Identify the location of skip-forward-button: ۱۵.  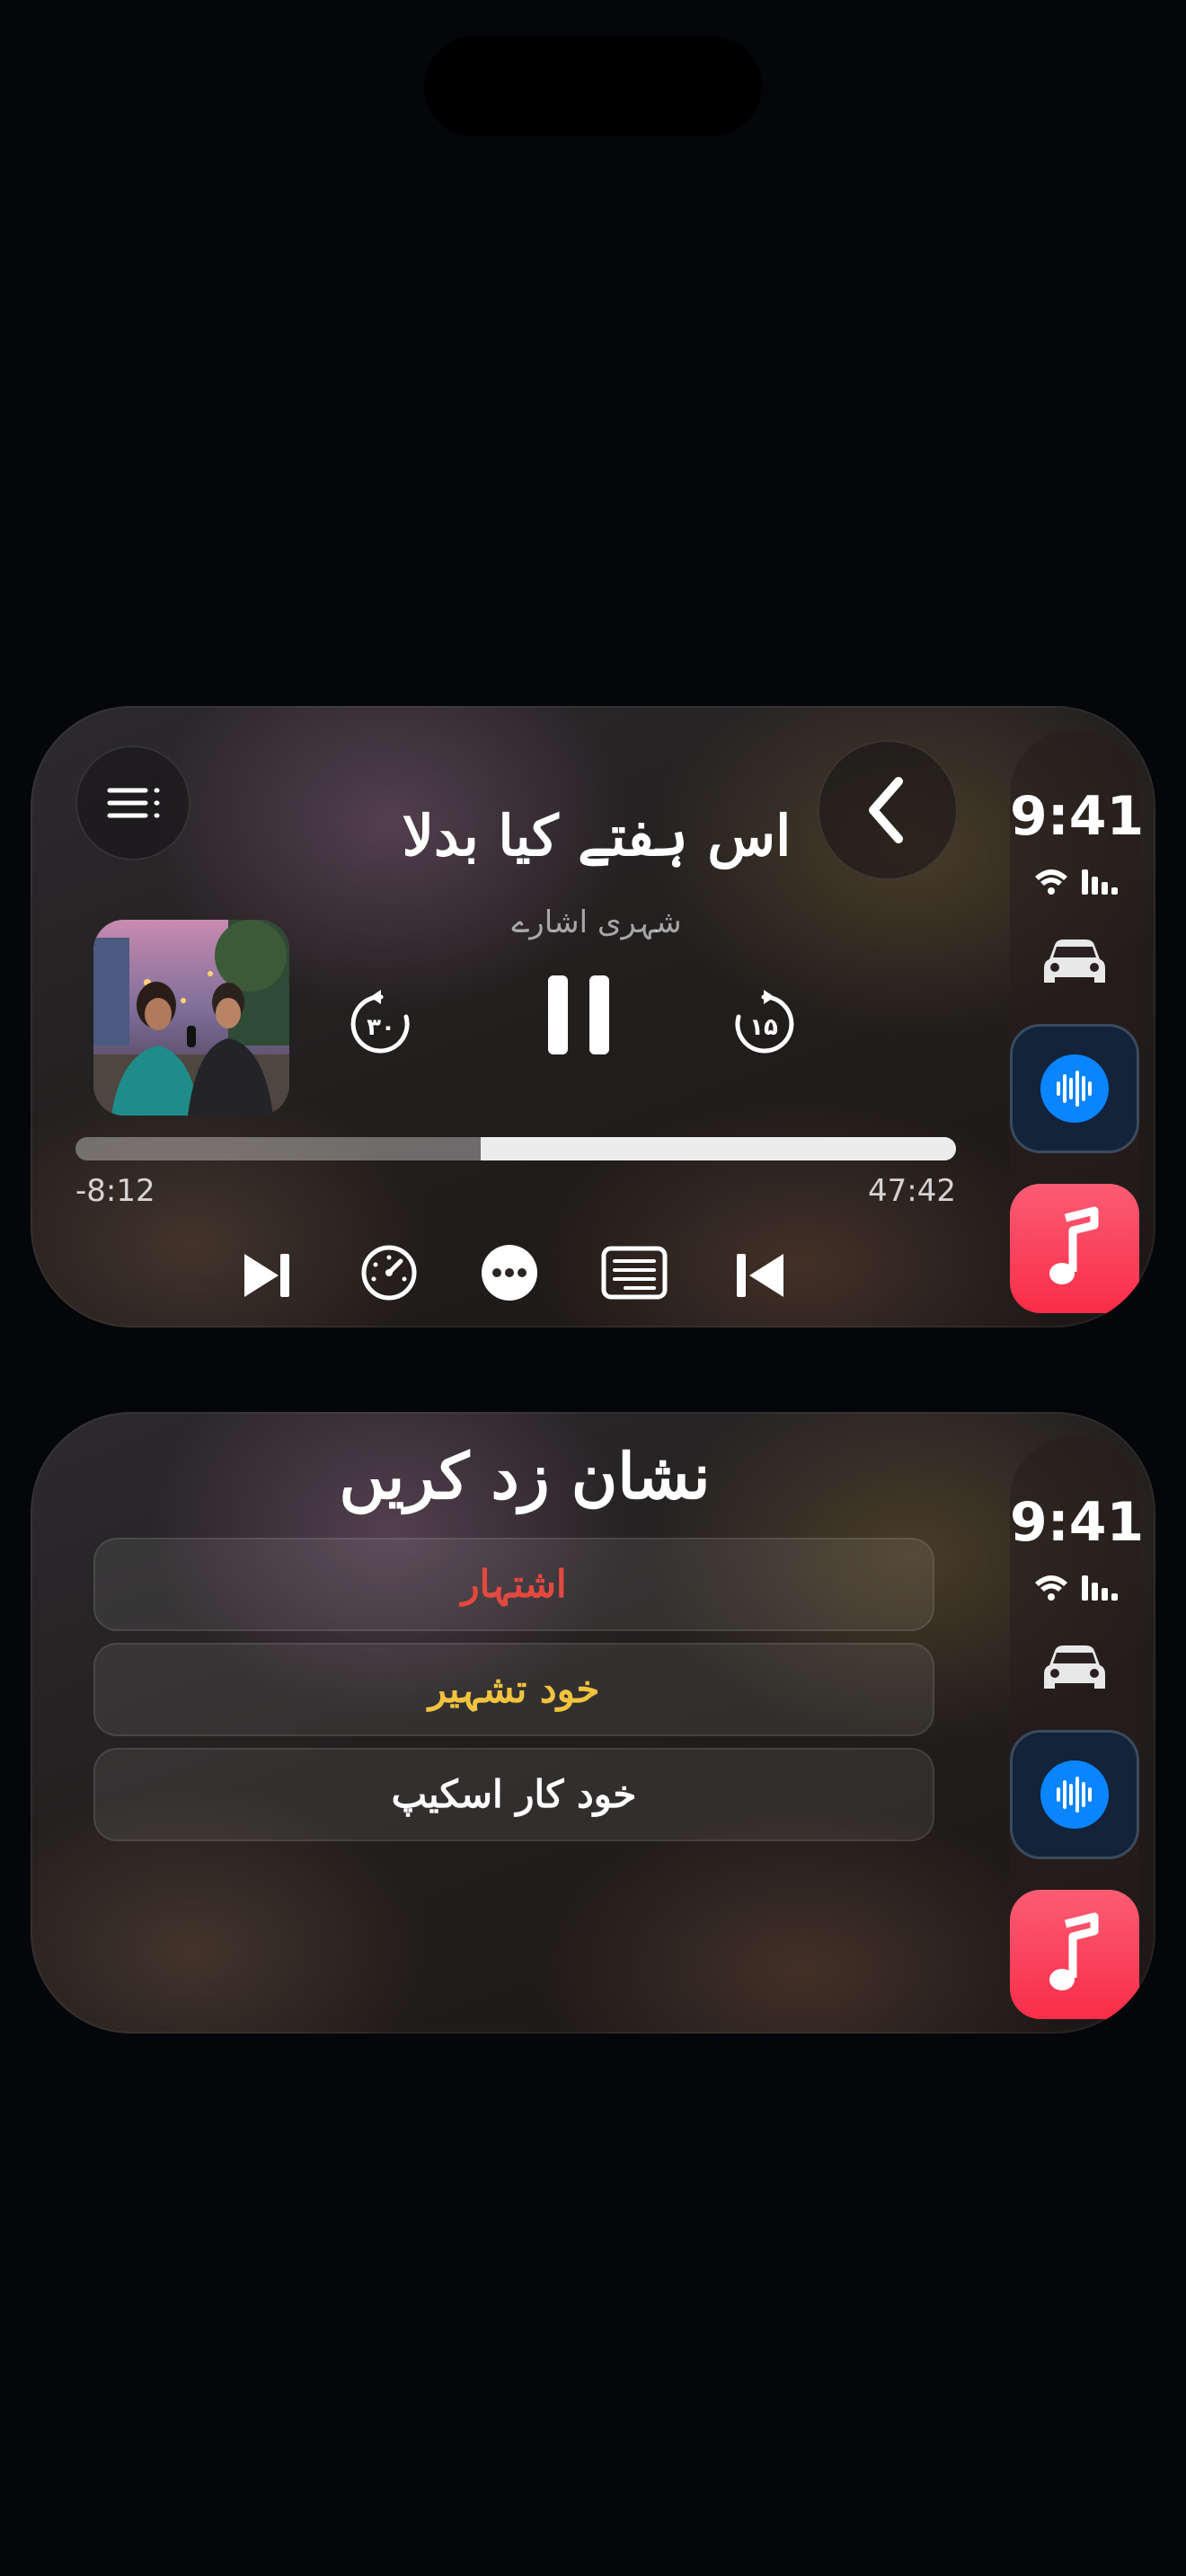
(764, 1024).